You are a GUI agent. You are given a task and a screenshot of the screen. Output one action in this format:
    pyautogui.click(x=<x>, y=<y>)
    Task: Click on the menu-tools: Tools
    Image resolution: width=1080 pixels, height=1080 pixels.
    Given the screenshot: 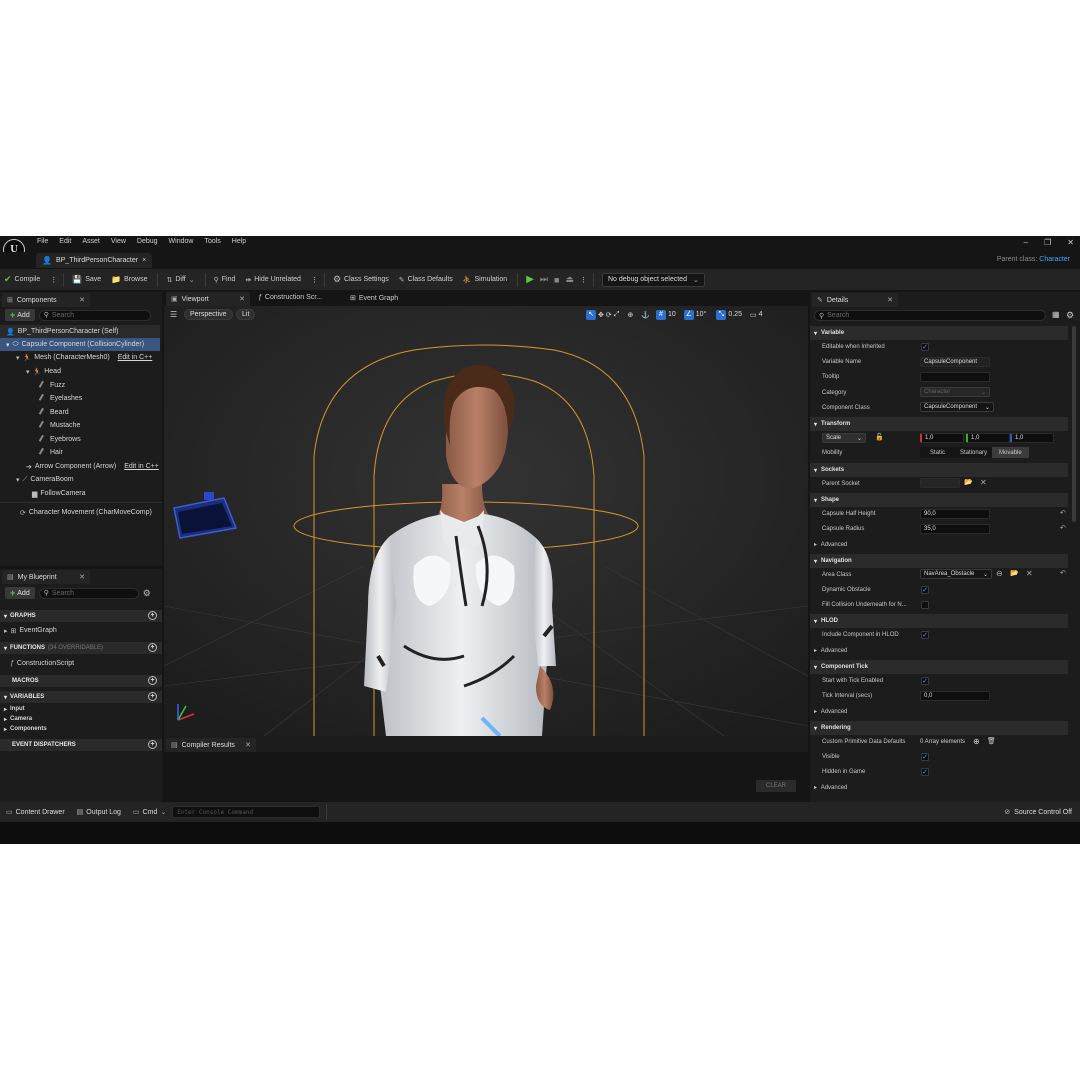 What is the action you would take?
    pyautogui.click(x=212, y=241)
    